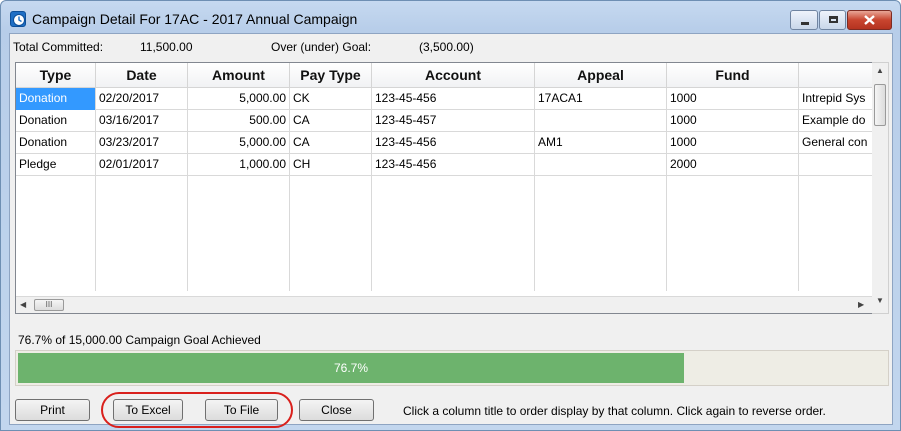  I want to click on column-header-pay-type: Pay Type, so click(331, 75).